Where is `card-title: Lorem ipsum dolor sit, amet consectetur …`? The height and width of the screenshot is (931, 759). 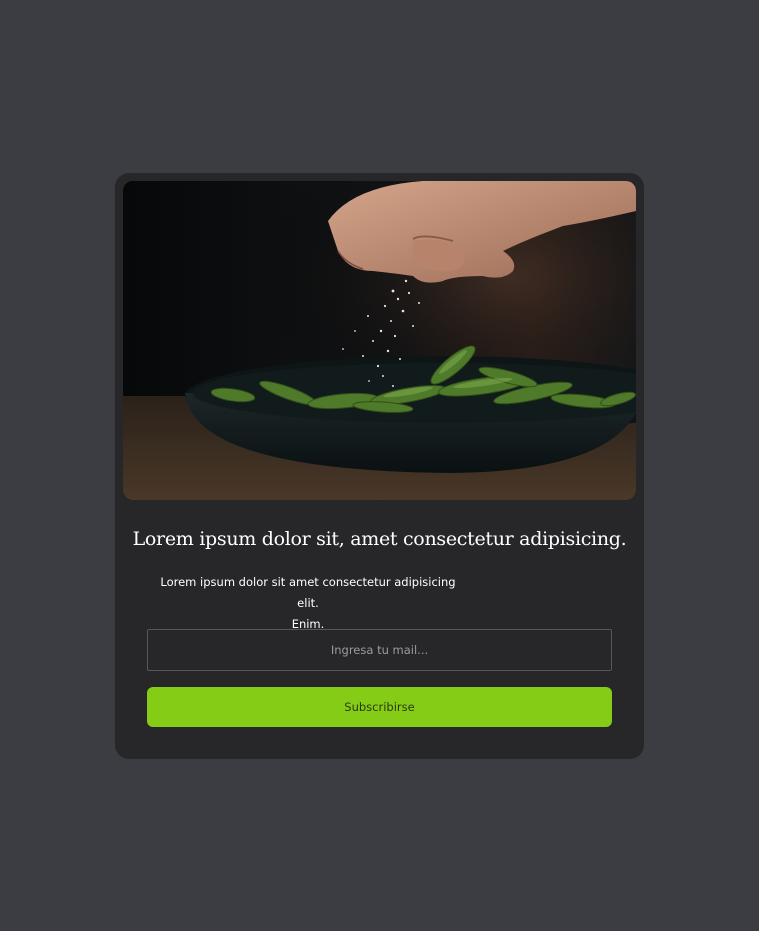 card-title: Lorem ipsum dolor sit, amet consectetur … is located at coordinates (379, 539).